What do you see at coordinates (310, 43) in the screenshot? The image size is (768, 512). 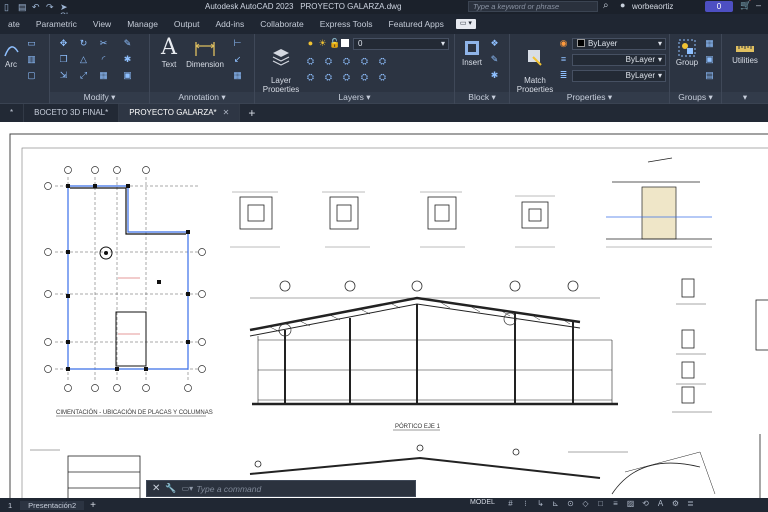 I see `layer-on-icon: ●` at bounding box center [310, 43].